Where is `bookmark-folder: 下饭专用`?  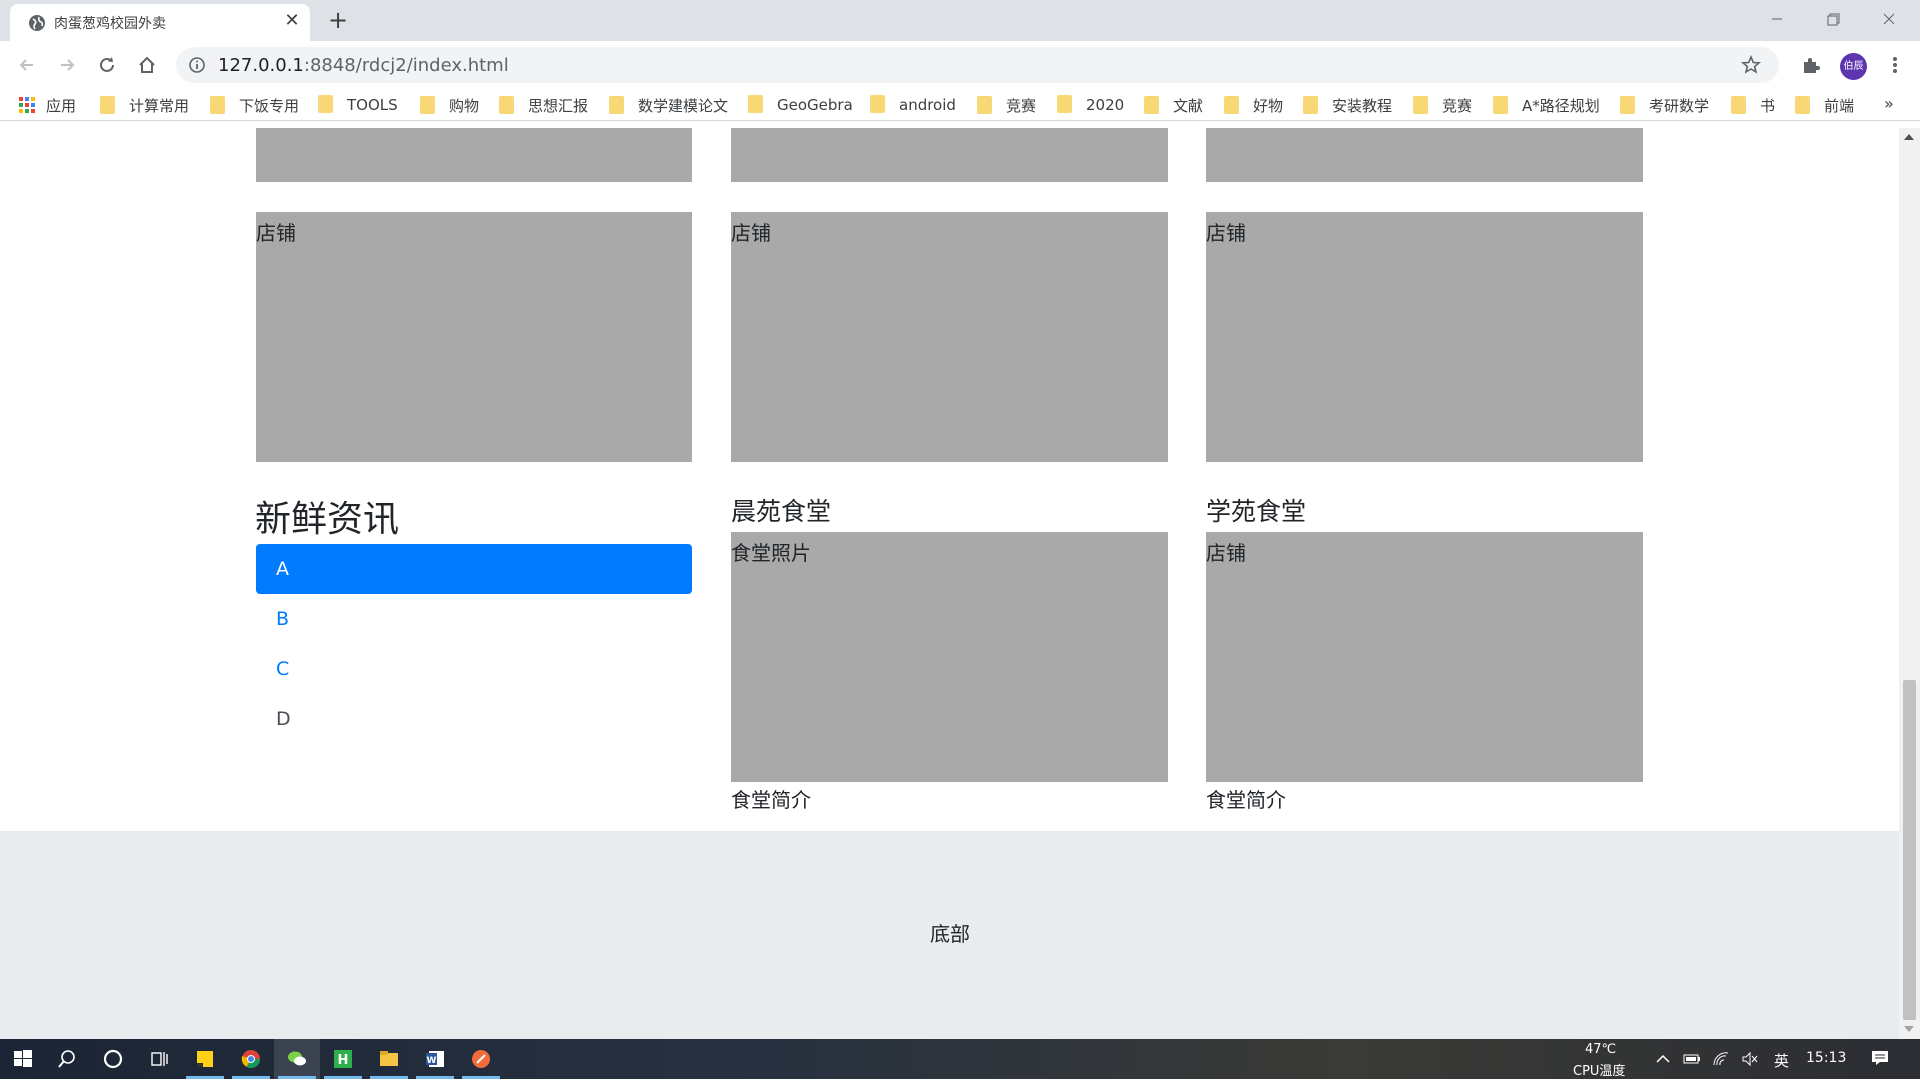
bookmark-folder: 下饭专用 is located at coordinates (254, 105).